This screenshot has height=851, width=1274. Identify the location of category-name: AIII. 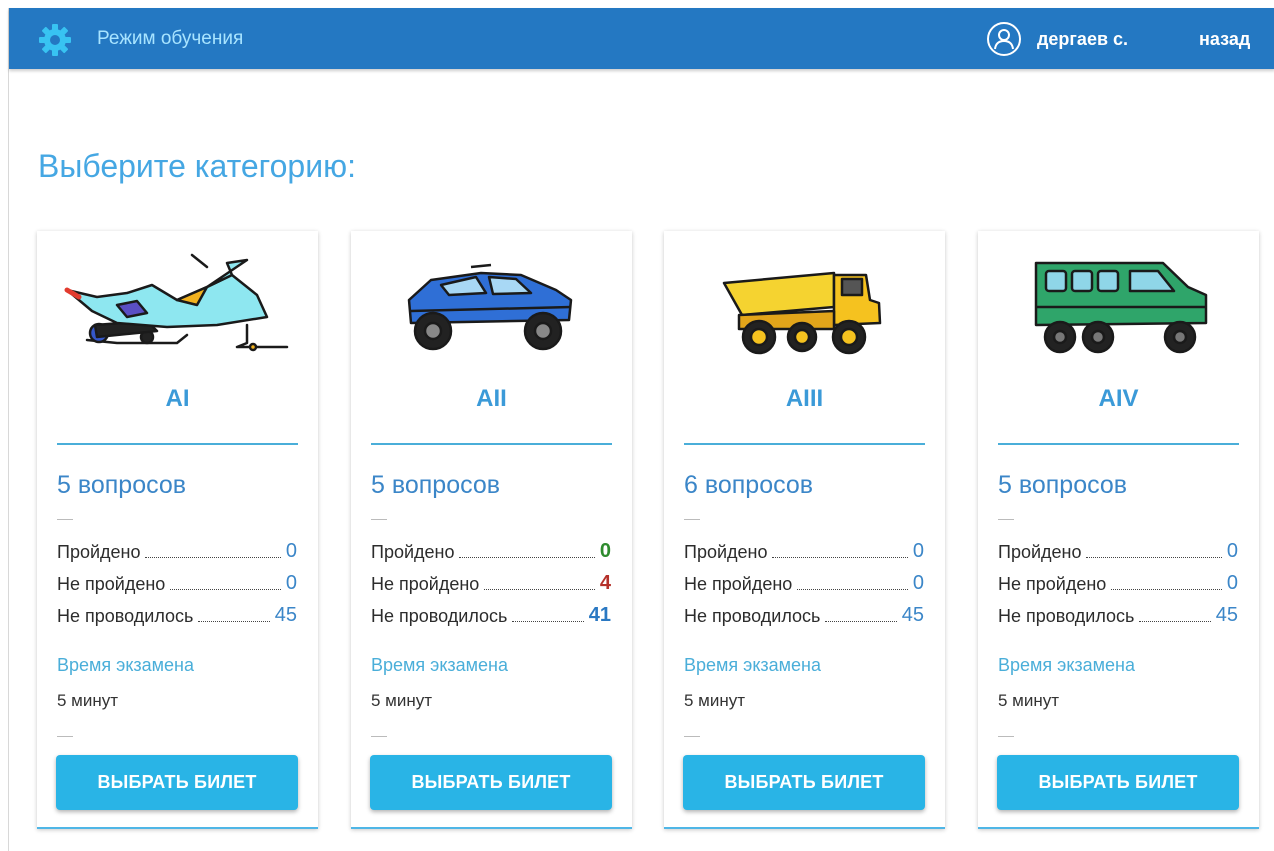
(804, 398).